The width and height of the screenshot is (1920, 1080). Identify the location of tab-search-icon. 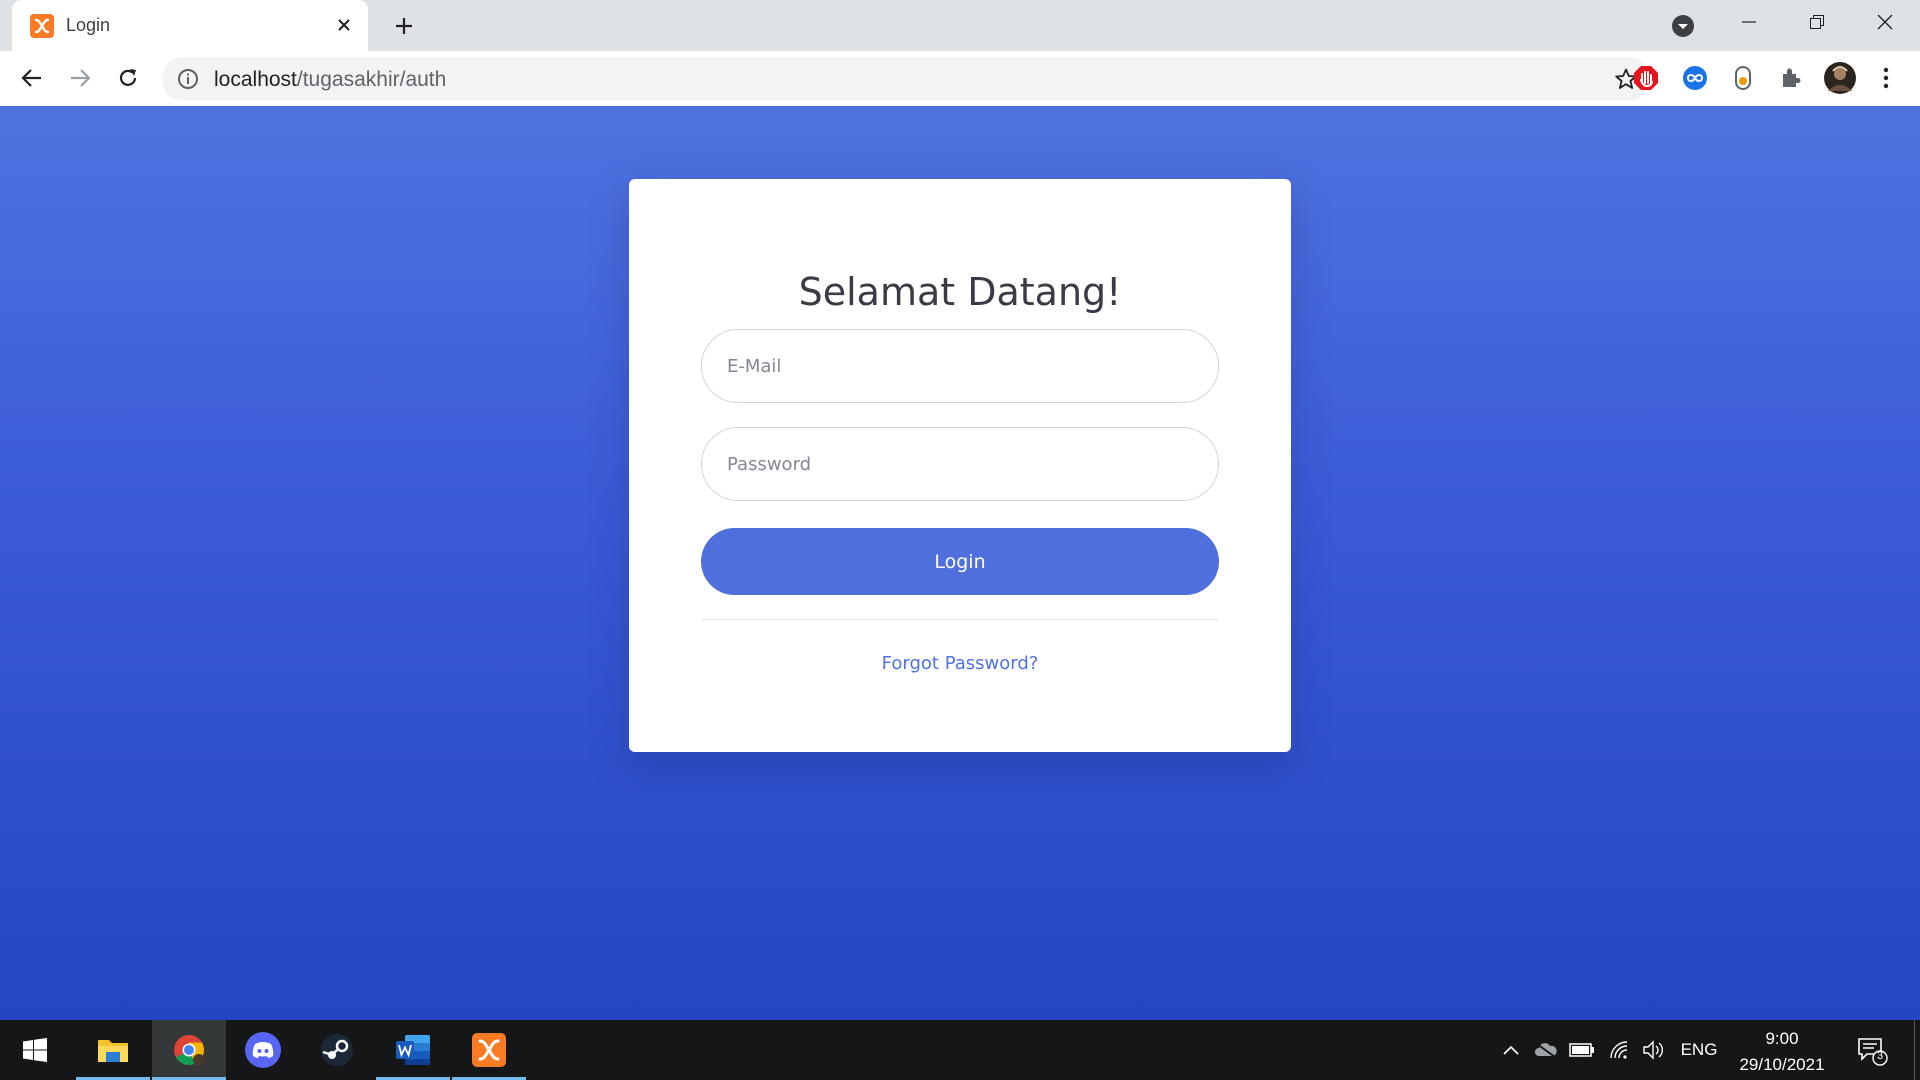
(1683, 26).